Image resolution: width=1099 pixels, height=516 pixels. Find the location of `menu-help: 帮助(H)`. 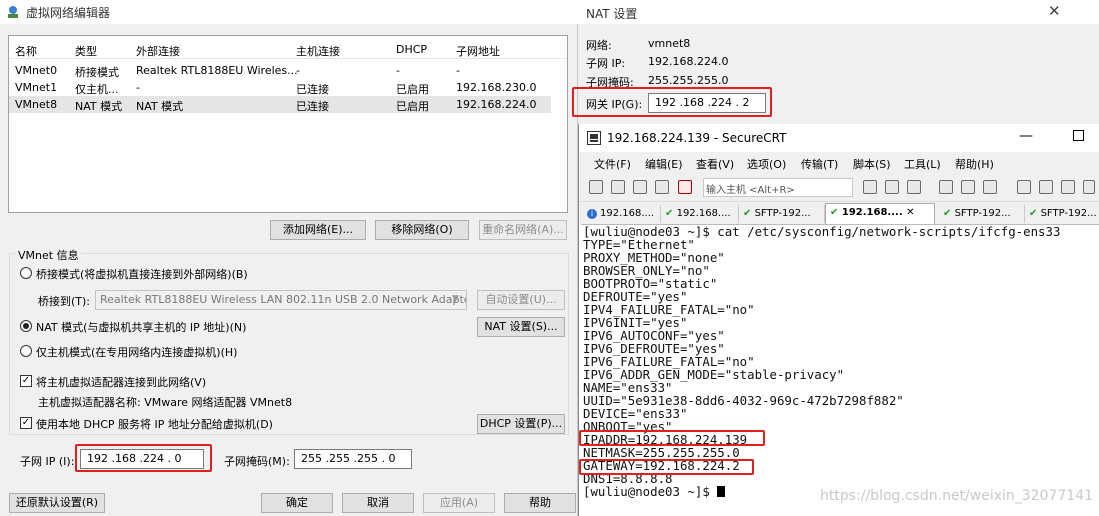

menu-help: 帮助(H) is located at coordinates (974, 164).